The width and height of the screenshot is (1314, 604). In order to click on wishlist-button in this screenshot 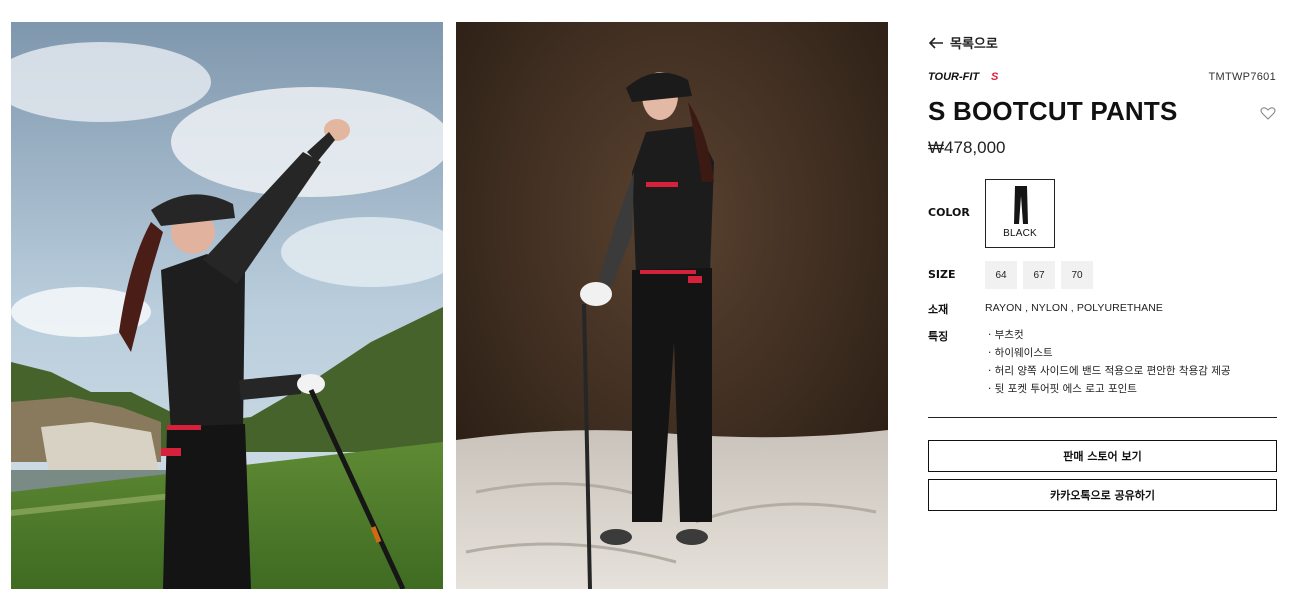, I will do `click(1268, 113)`.